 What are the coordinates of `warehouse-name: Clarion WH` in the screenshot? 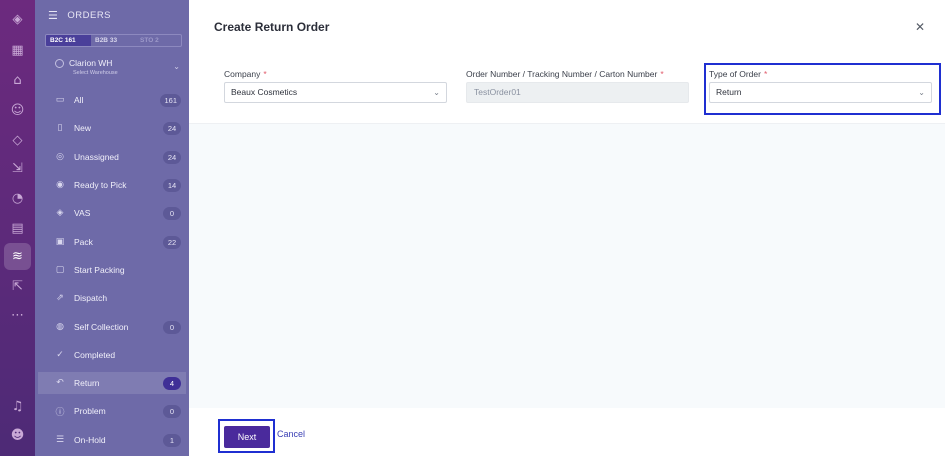 It's located at (91, 63).